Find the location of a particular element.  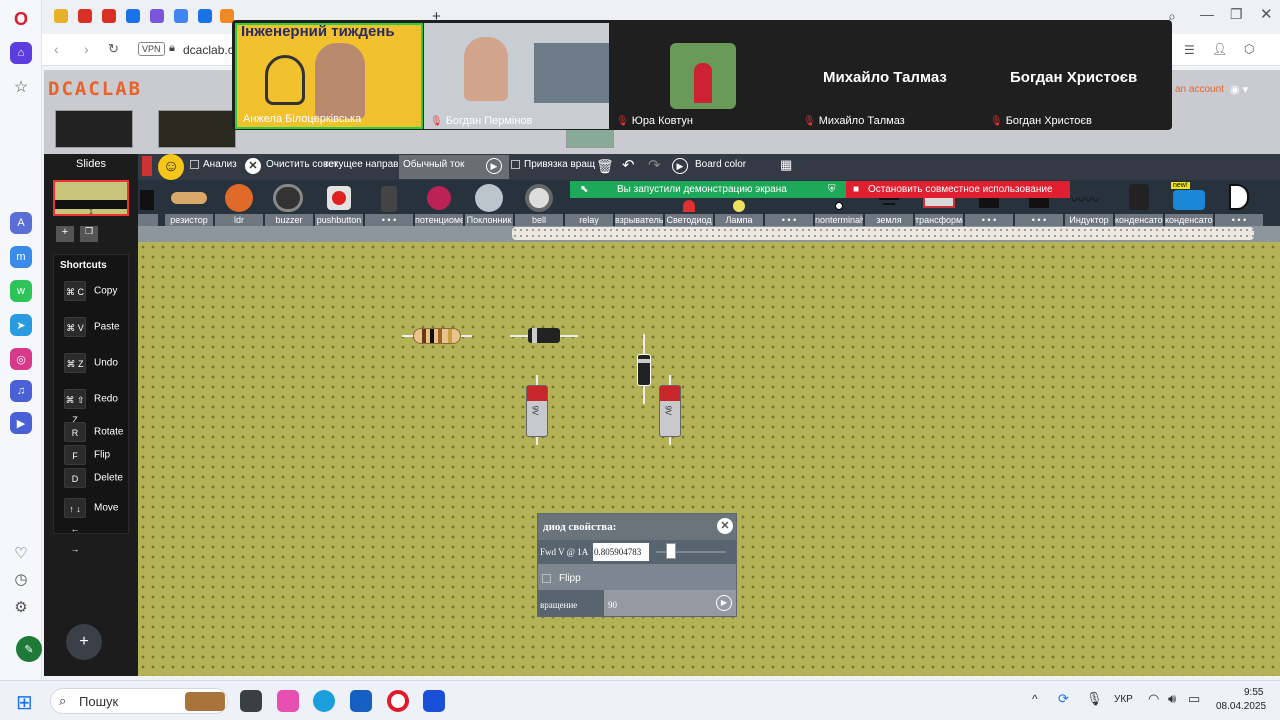

redo-icon: ↷ is located at coordinates (654, 165).